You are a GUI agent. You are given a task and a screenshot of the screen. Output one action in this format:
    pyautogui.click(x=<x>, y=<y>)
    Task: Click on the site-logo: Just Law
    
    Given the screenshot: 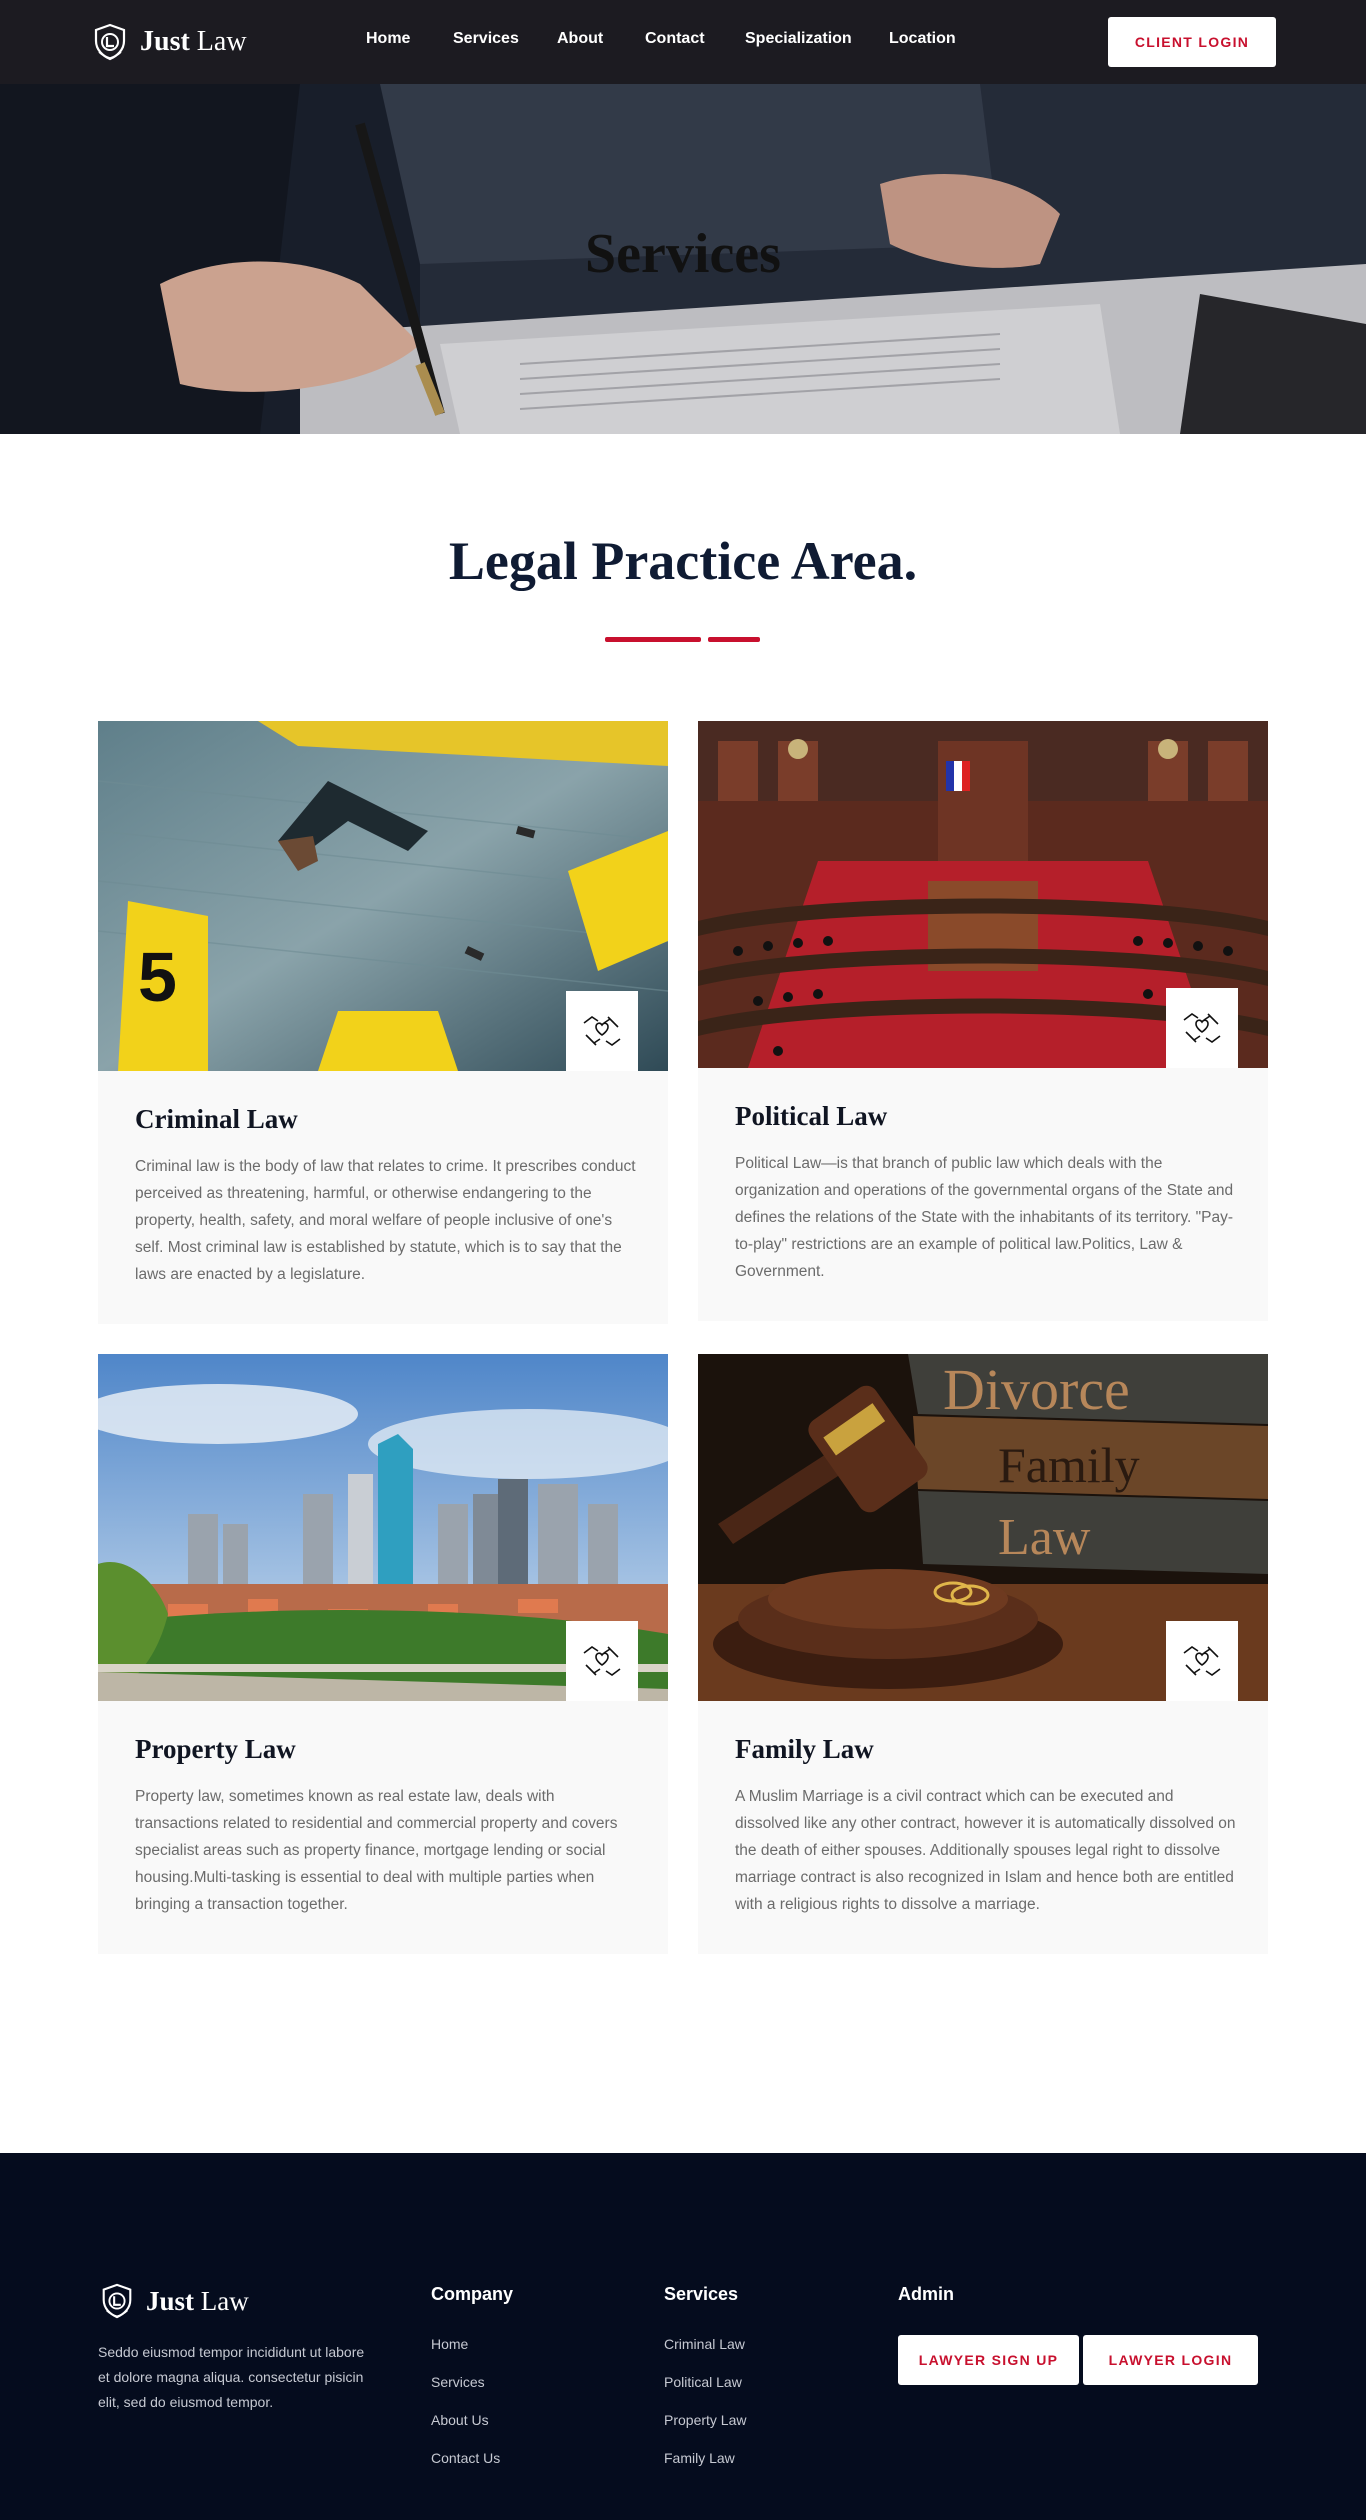 What is the action you would take?
    pyautogui.click(x=168, y=42)
    